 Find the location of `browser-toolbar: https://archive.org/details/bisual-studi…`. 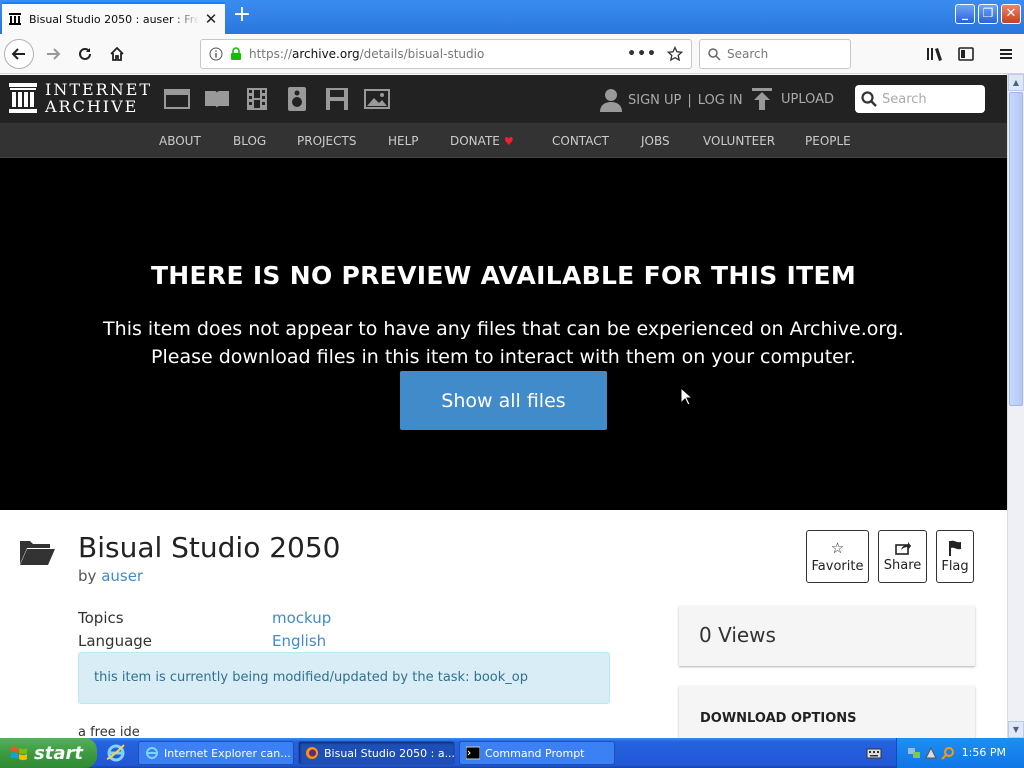

browser-toolbar: https://archive.org/details/bisual-studi… is located at coordinates (512, 54).